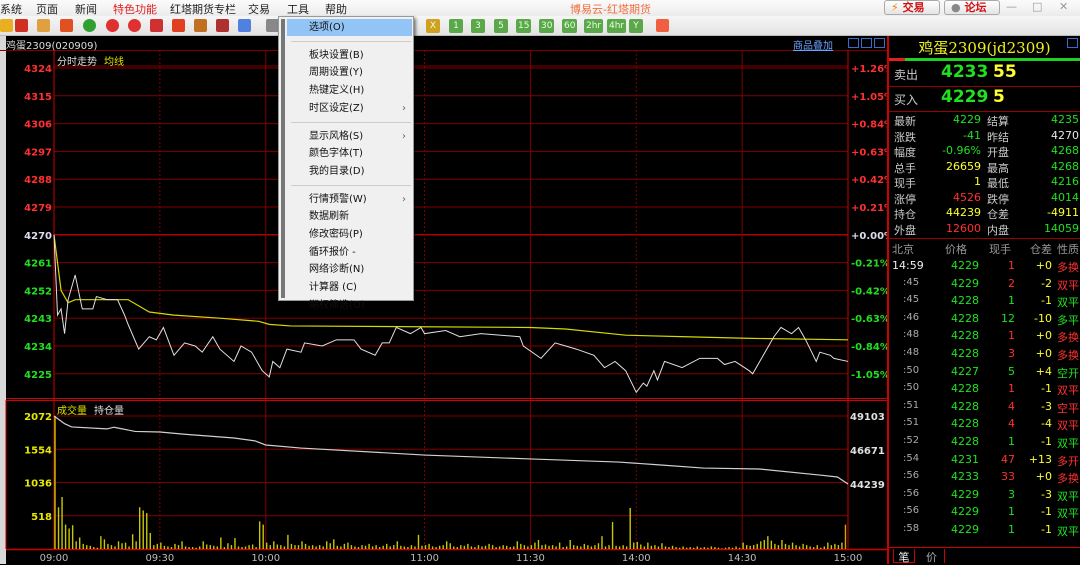 The image size is (1080, 565). What do you see at coordinates (38, 347) in the screenshot?
I see `price-tick-label: 4234` at bounding box center [38, 347].